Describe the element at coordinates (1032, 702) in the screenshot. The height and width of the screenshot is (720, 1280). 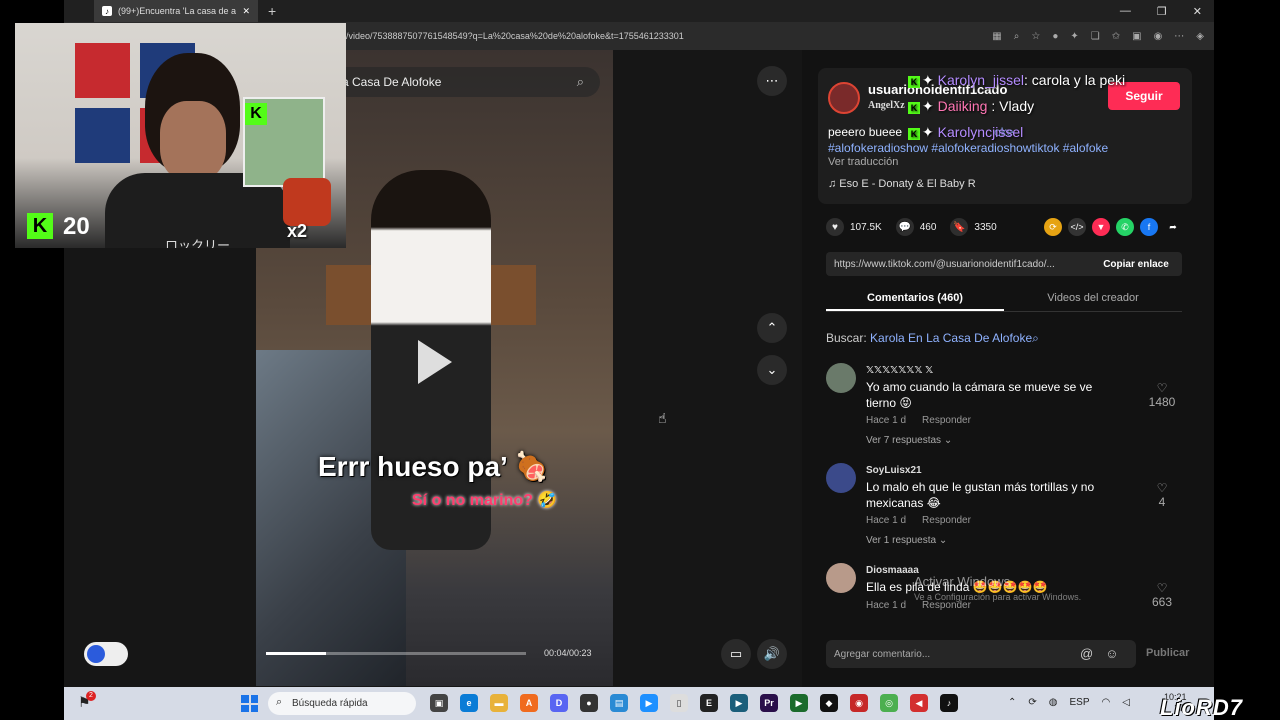
I see `sync-icon: ⟳` at that location.